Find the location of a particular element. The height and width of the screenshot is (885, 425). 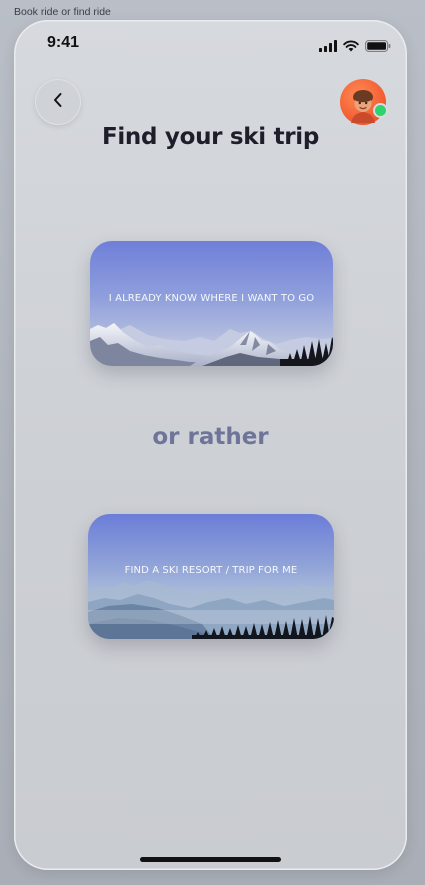

avatar-illustration is located at coordinates (363, 106).